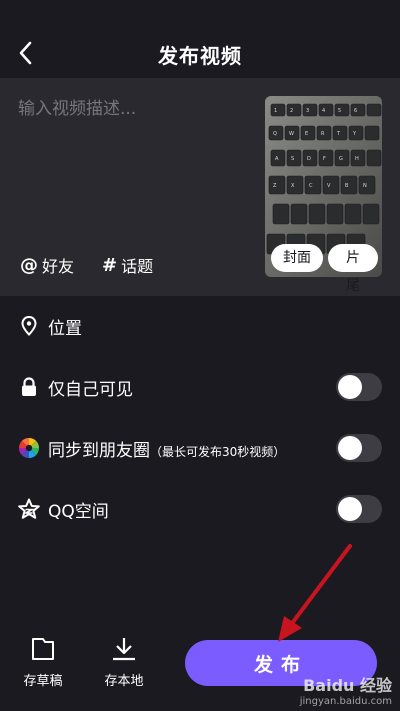  What do you see at coordinates (355, 111) in the screenshot?
I see `svg-text: 6` at bounding box center [355, 111].